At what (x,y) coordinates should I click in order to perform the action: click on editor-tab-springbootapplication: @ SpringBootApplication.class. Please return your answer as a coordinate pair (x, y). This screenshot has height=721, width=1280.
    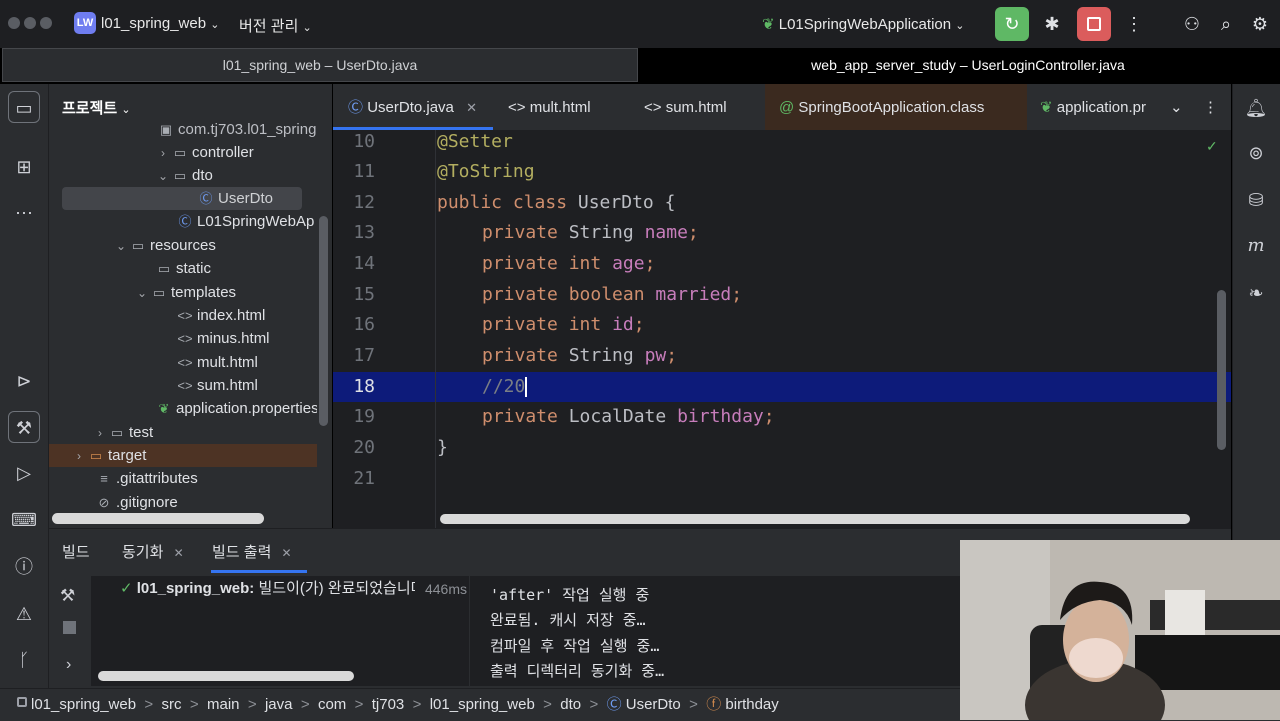
    Looking at the image, I should click on (881, 107).